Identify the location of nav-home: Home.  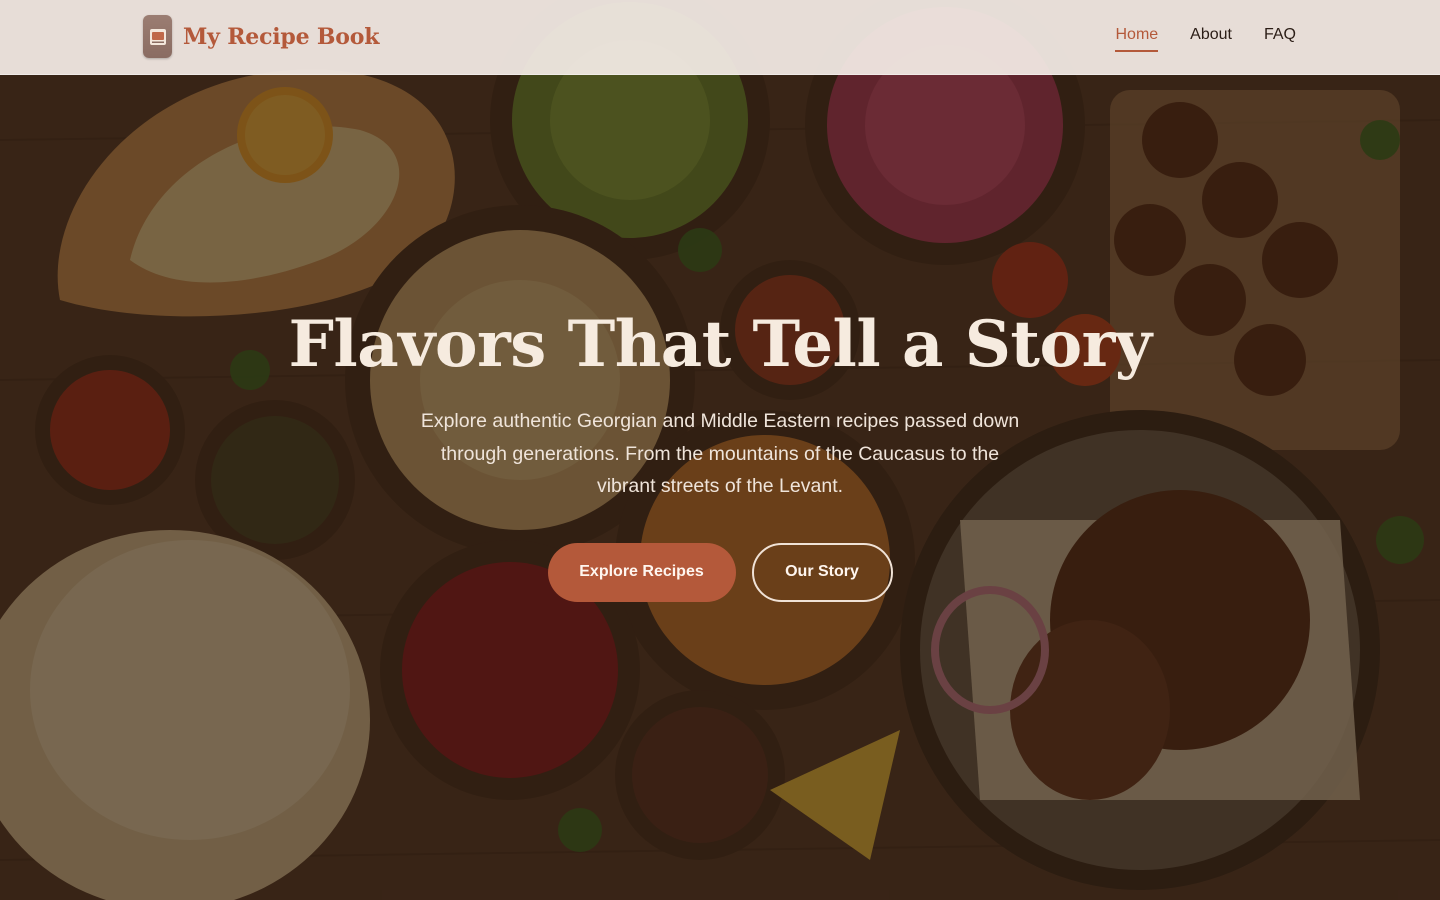
(1137, 39).